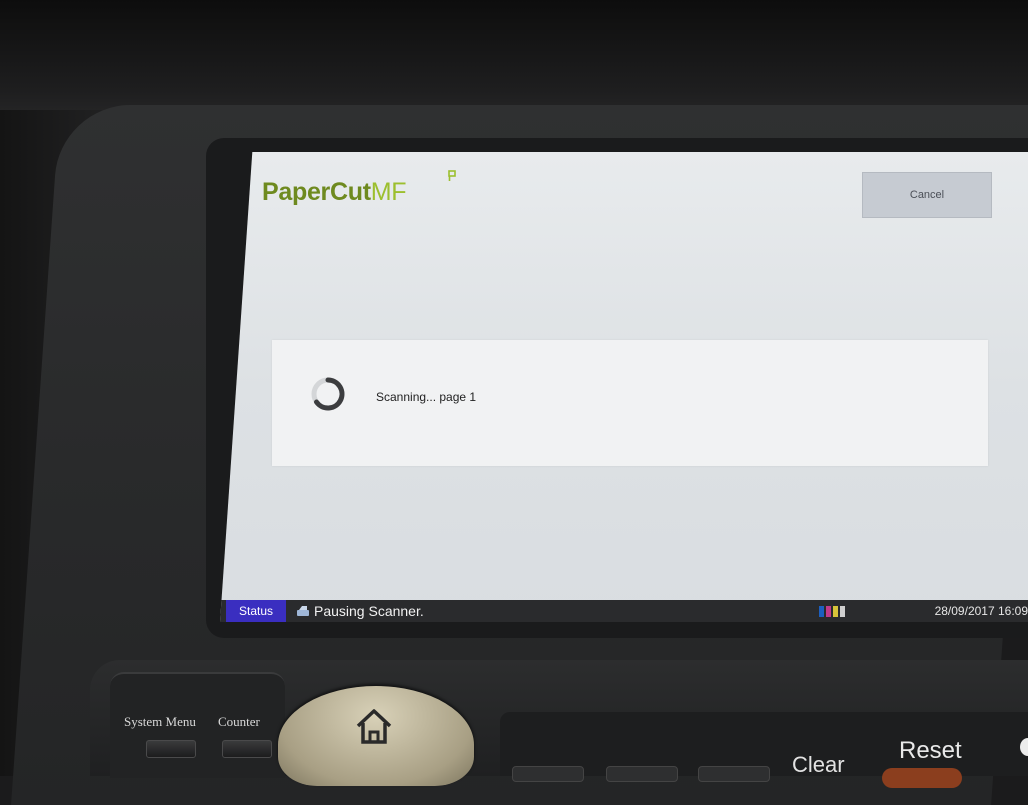 The width and height of the screenshot is (1028, 805). I want to click on logo-suffix: MF, so click(388, 192).